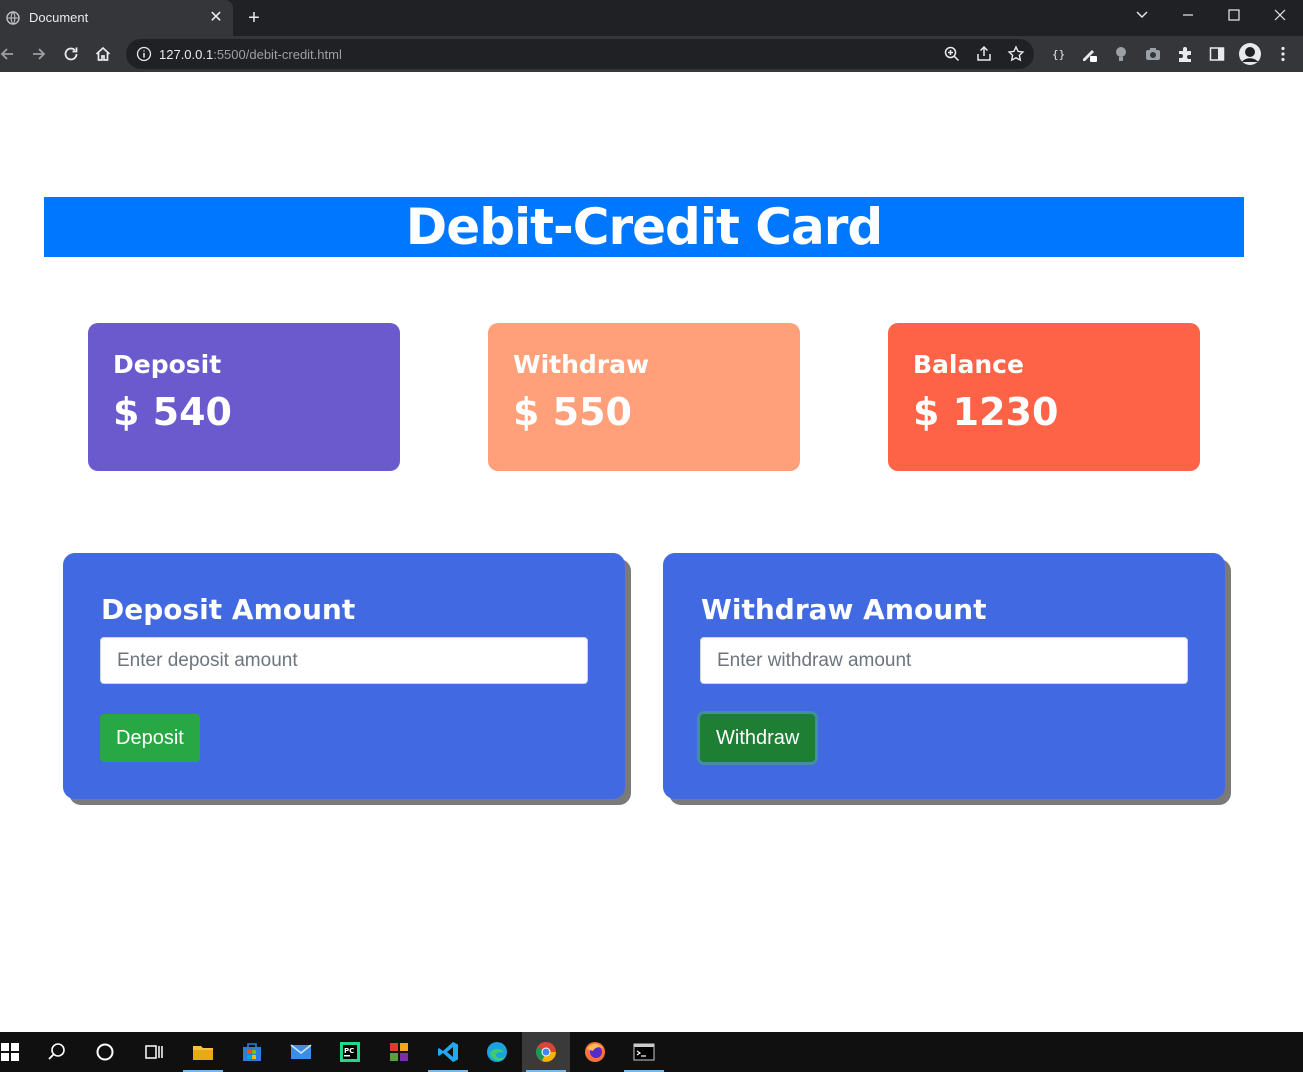 The image size is (1303, 1072). I want to click on tab-title: Document, so click(59, 17).